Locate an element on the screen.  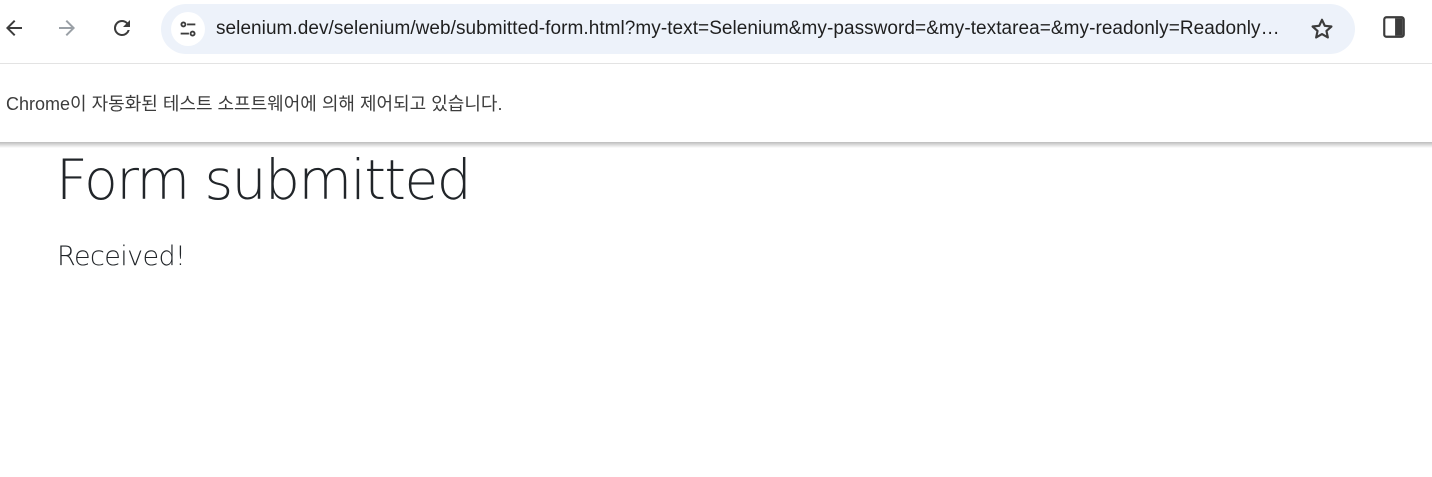
back-button is located at coordinates (16, 28).